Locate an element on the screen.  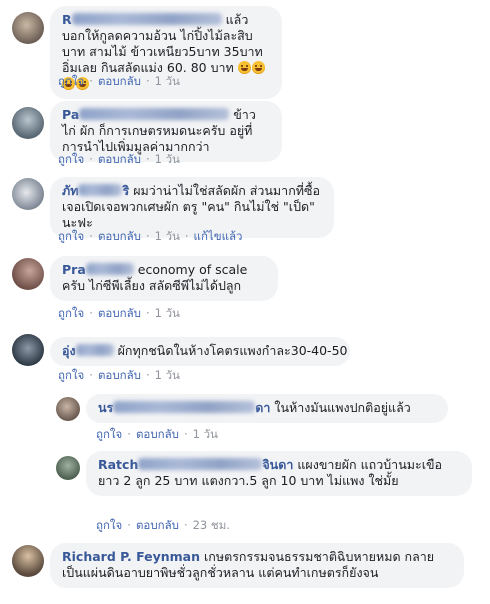
comment-actions: ถูกใจ · ตอบกลับ · 23 ชม. is located at coordinates (163, 525).